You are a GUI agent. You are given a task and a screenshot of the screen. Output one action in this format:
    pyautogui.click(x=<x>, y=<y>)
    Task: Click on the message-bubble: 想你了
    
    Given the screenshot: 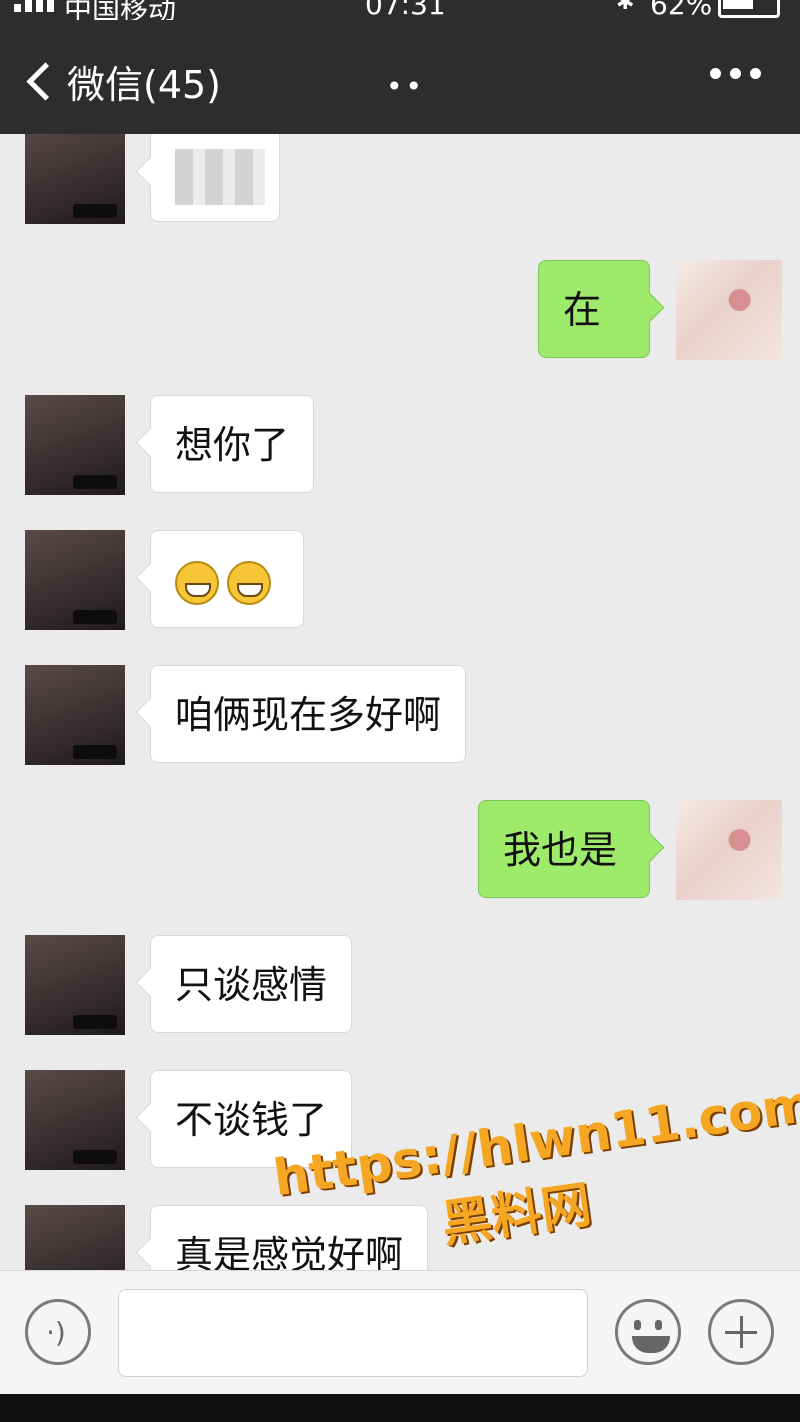 What is the action you would take?
    pyautogui.click(x=232, y=444)
    